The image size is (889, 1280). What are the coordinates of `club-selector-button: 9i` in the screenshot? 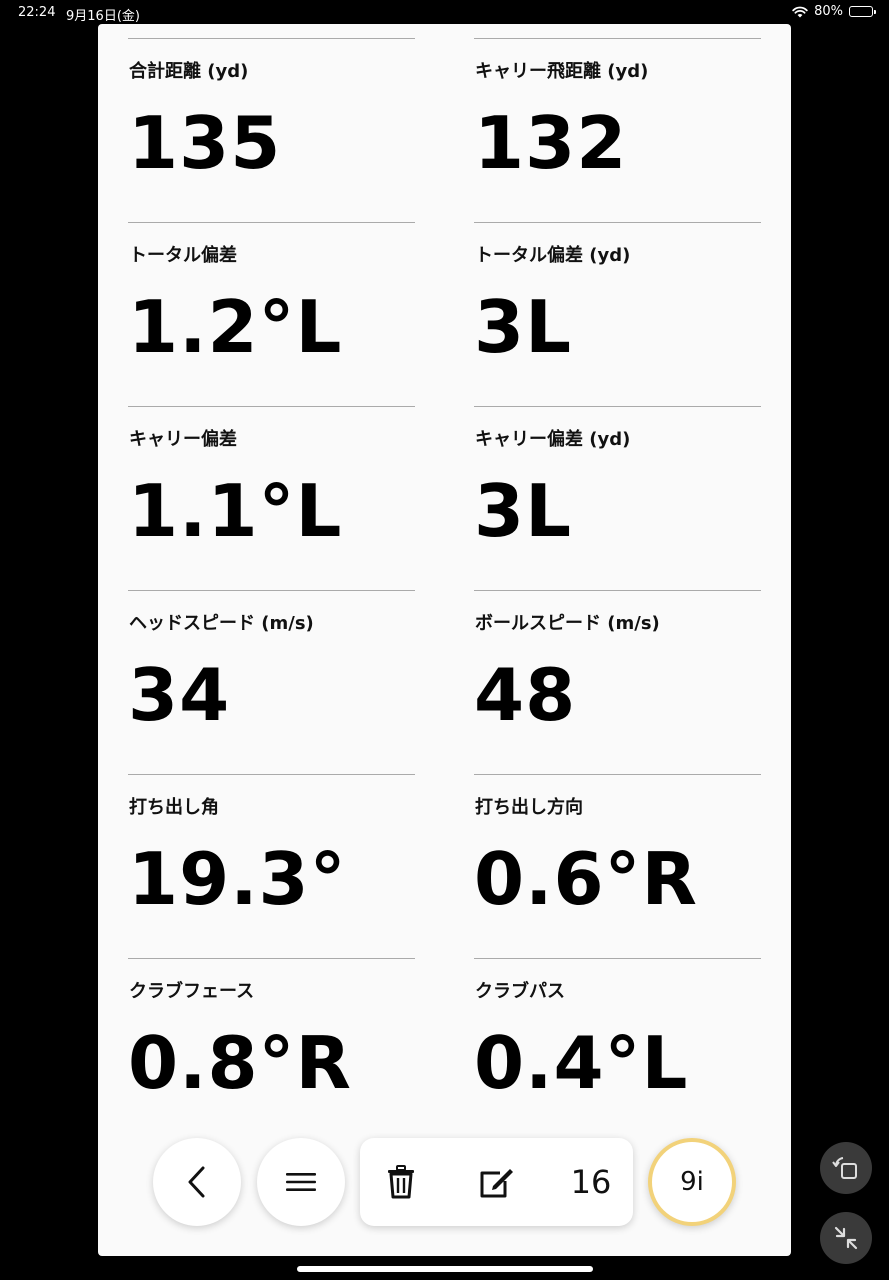 It's located at (692, 1182).